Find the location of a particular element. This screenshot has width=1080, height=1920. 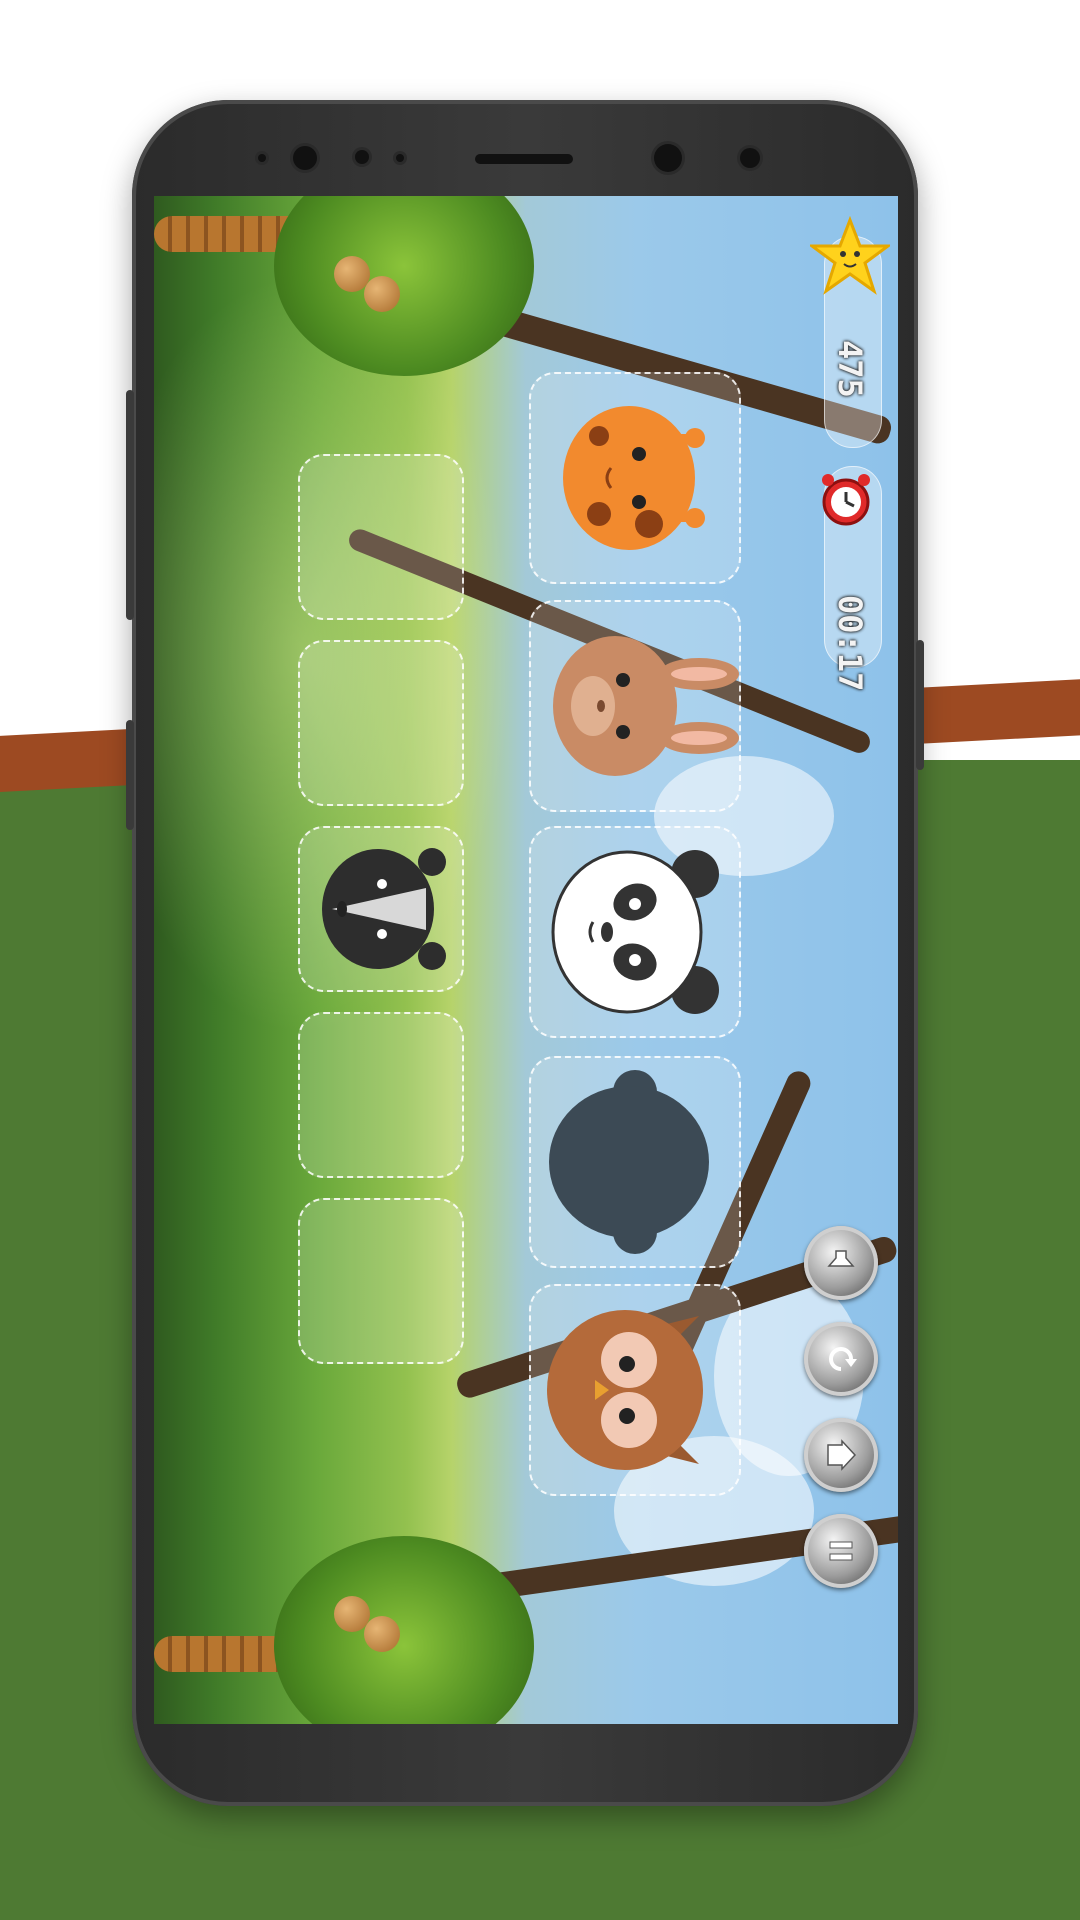

sound-button is located at coordinates (841, 1263).